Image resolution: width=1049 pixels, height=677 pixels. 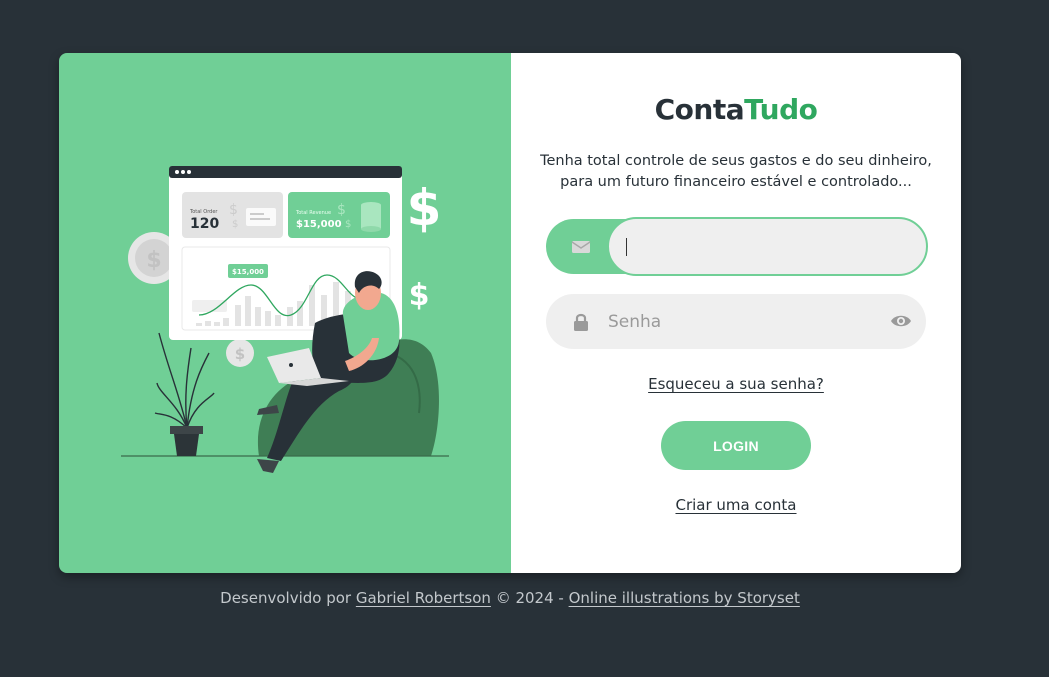 What do you see at coordinates (235, 224) in the screenshot?
I see `card-dollar-sign-small: $` at bounding box center [235, 224].